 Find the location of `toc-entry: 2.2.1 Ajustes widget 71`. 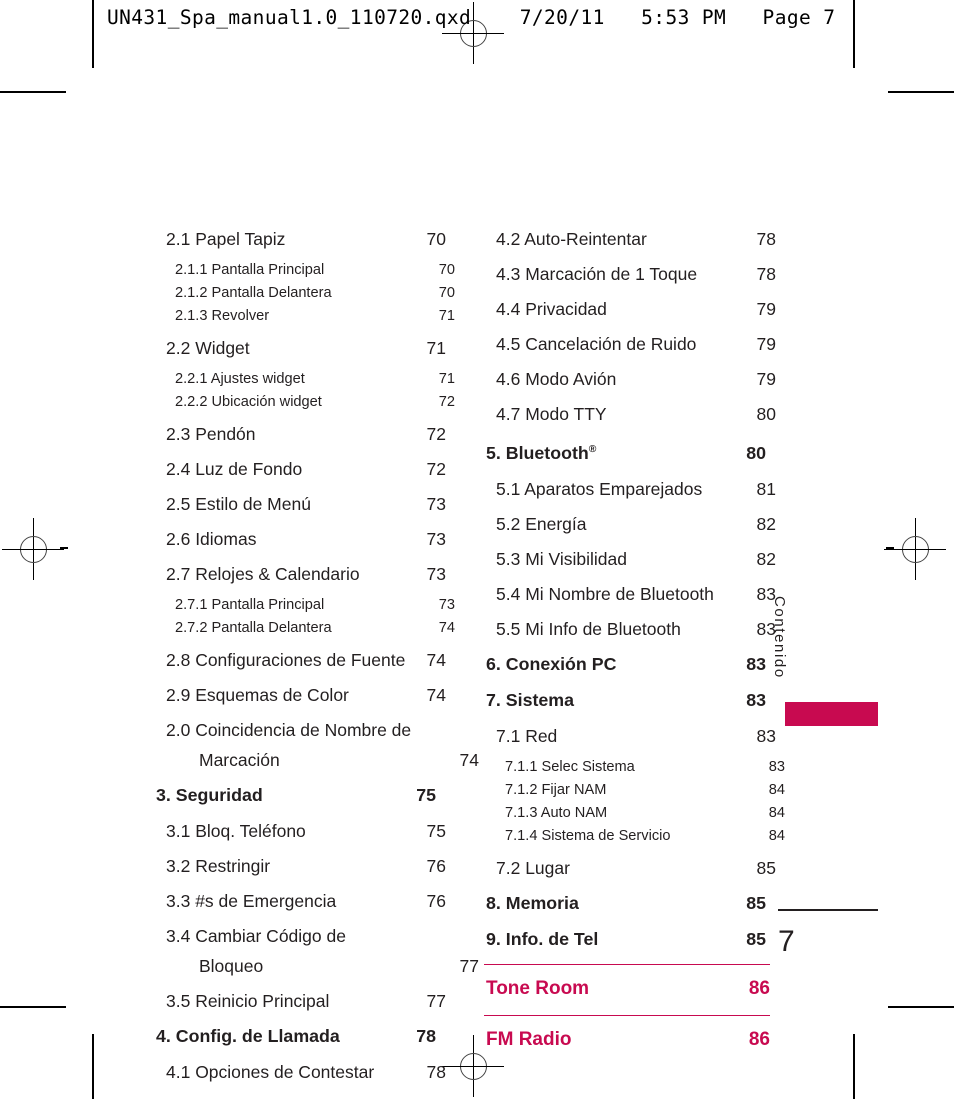

toc-entry: 2.2.1 Ajustes widget 71 is located at coordinates (303, 379).